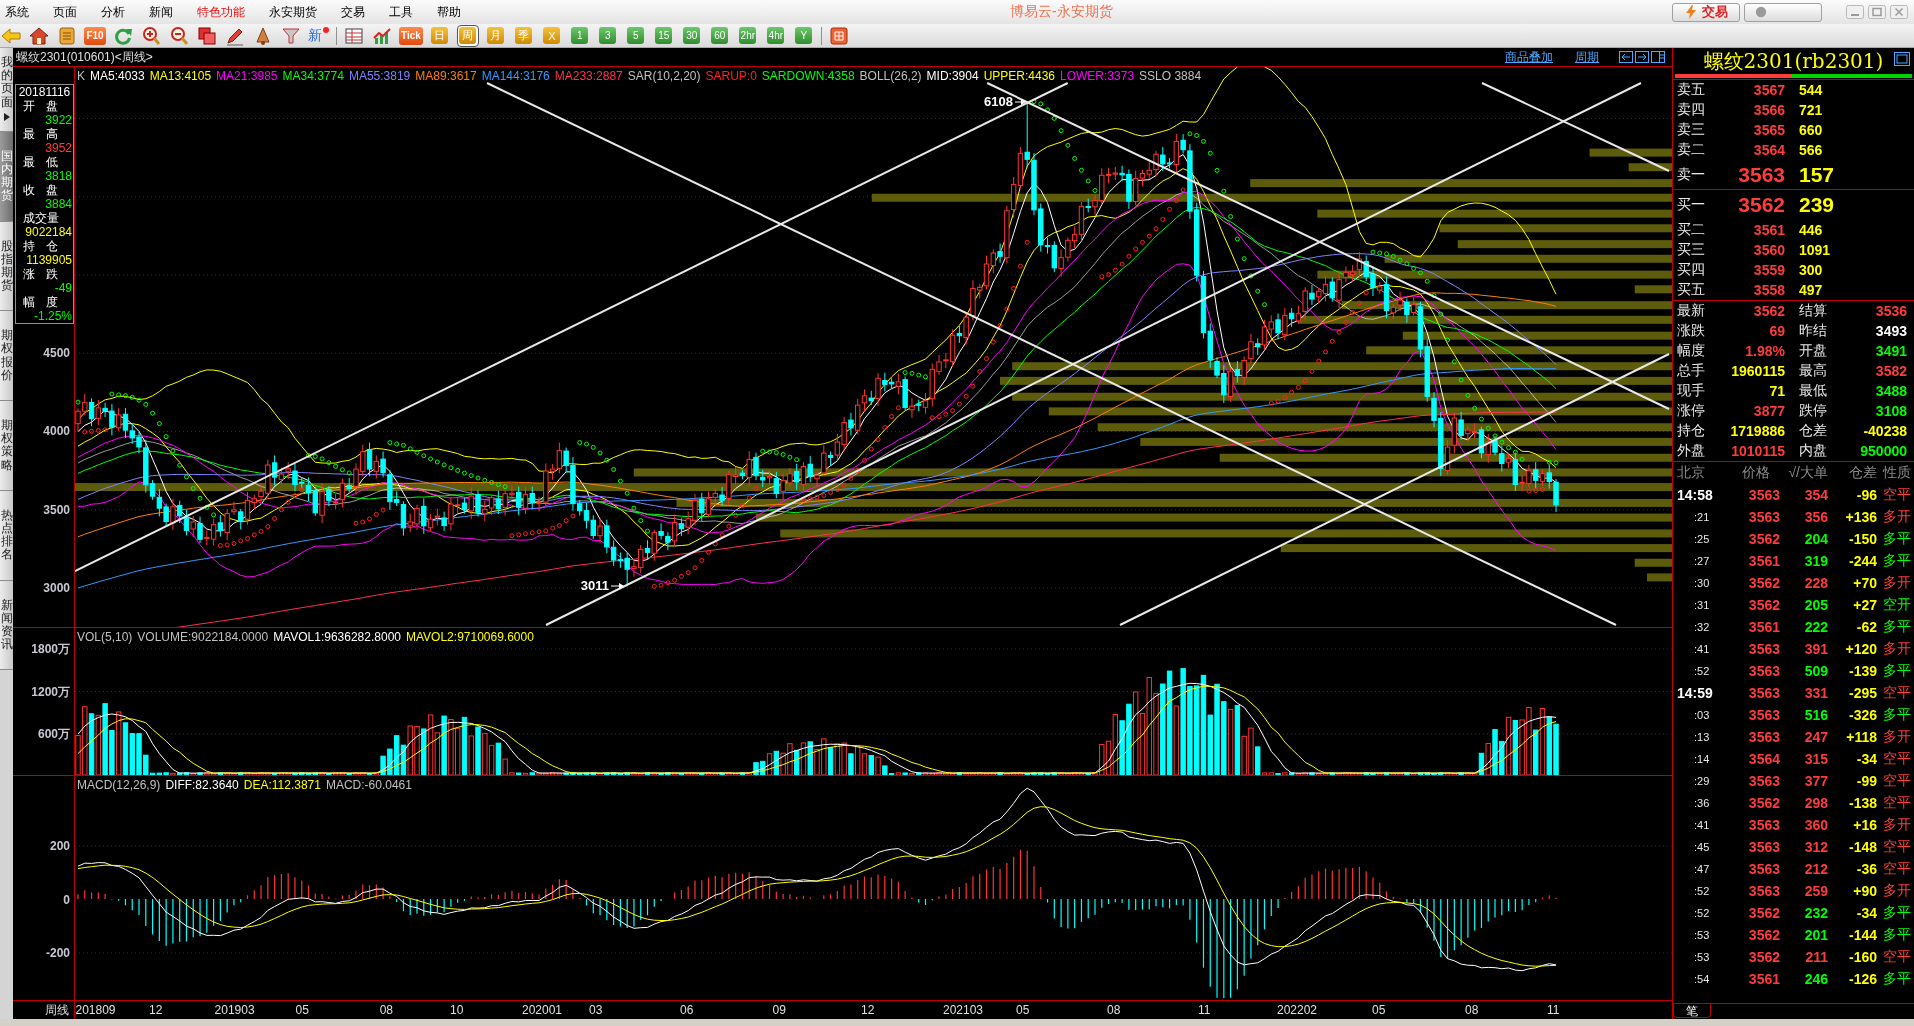 This screenshot has height=1026, width=1914. What do you see at coordinates (319, 35) in the screenshot?
I see `news-button: 新` at bounding box center [319, 35].